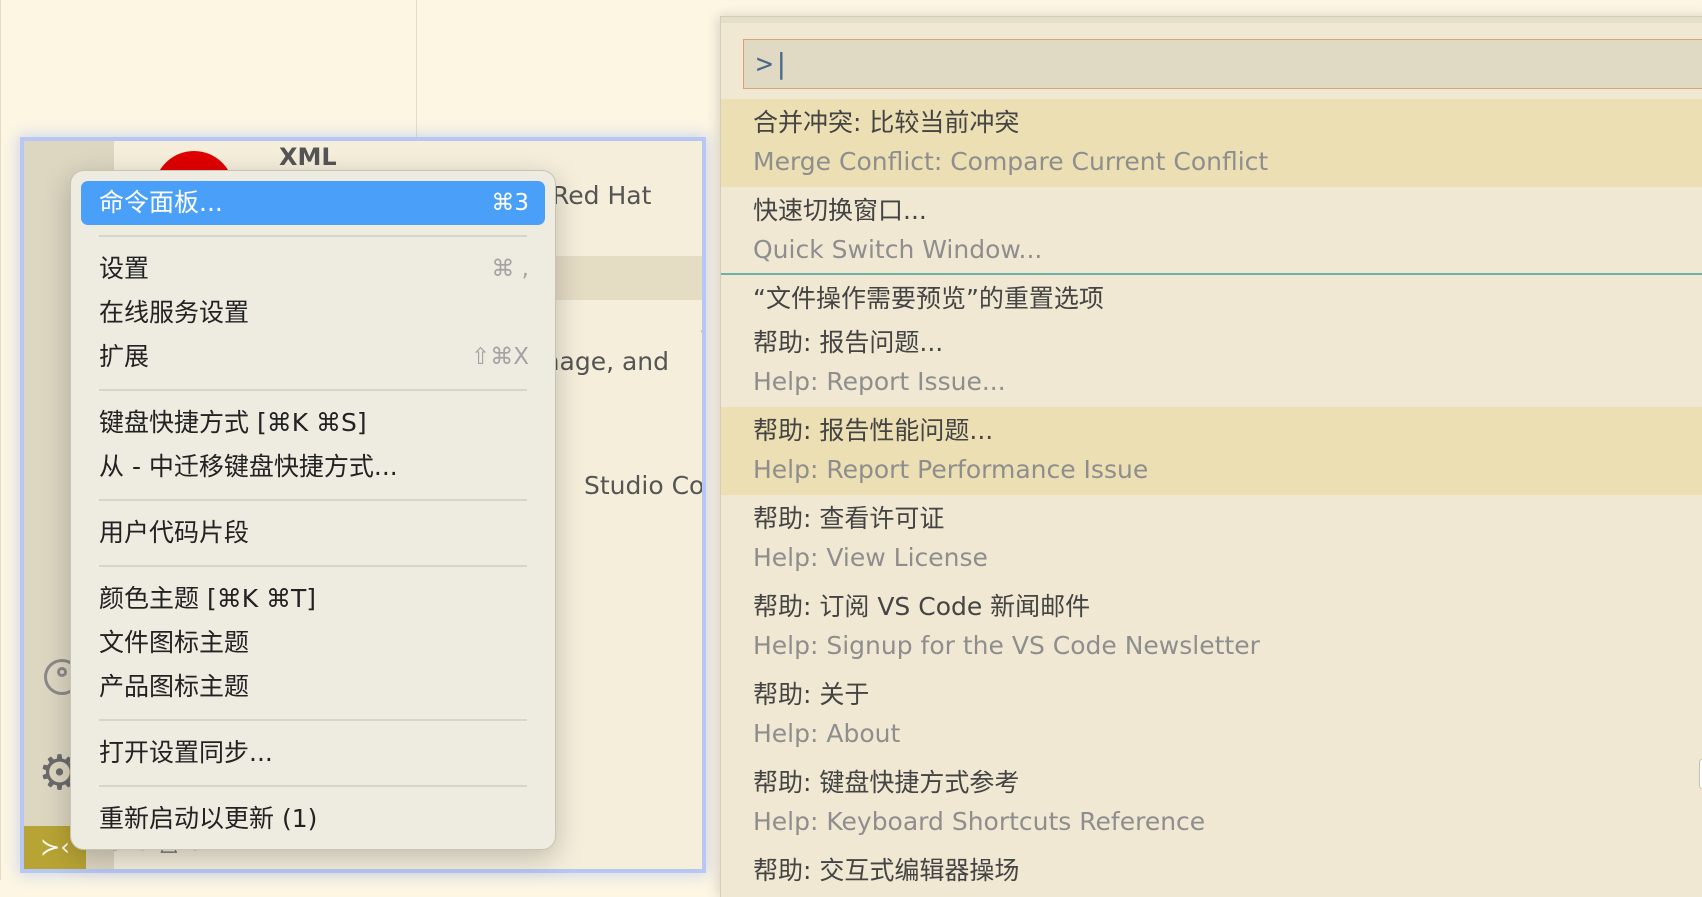 This screenshot has height=897, width=1702. Describe the element at coordinates (1222, 64) in the screenshot. I see `command-palette-input: >|` at that location.